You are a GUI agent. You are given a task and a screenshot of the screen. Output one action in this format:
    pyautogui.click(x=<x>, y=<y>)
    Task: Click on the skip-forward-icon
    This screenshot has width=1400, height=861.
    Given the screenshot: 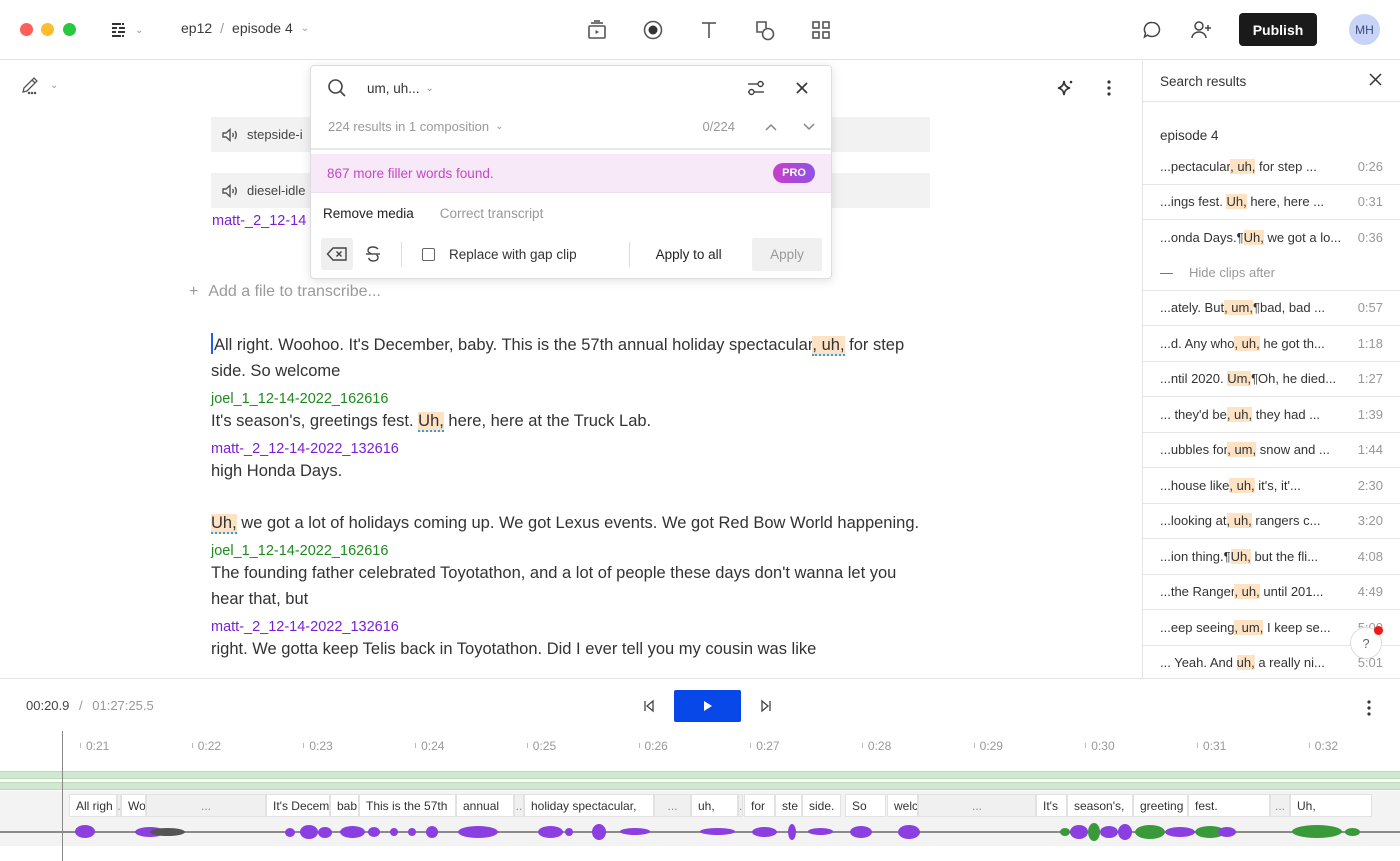 What is the action you would take?
    pyautogui.click(x=766, y=706)
    